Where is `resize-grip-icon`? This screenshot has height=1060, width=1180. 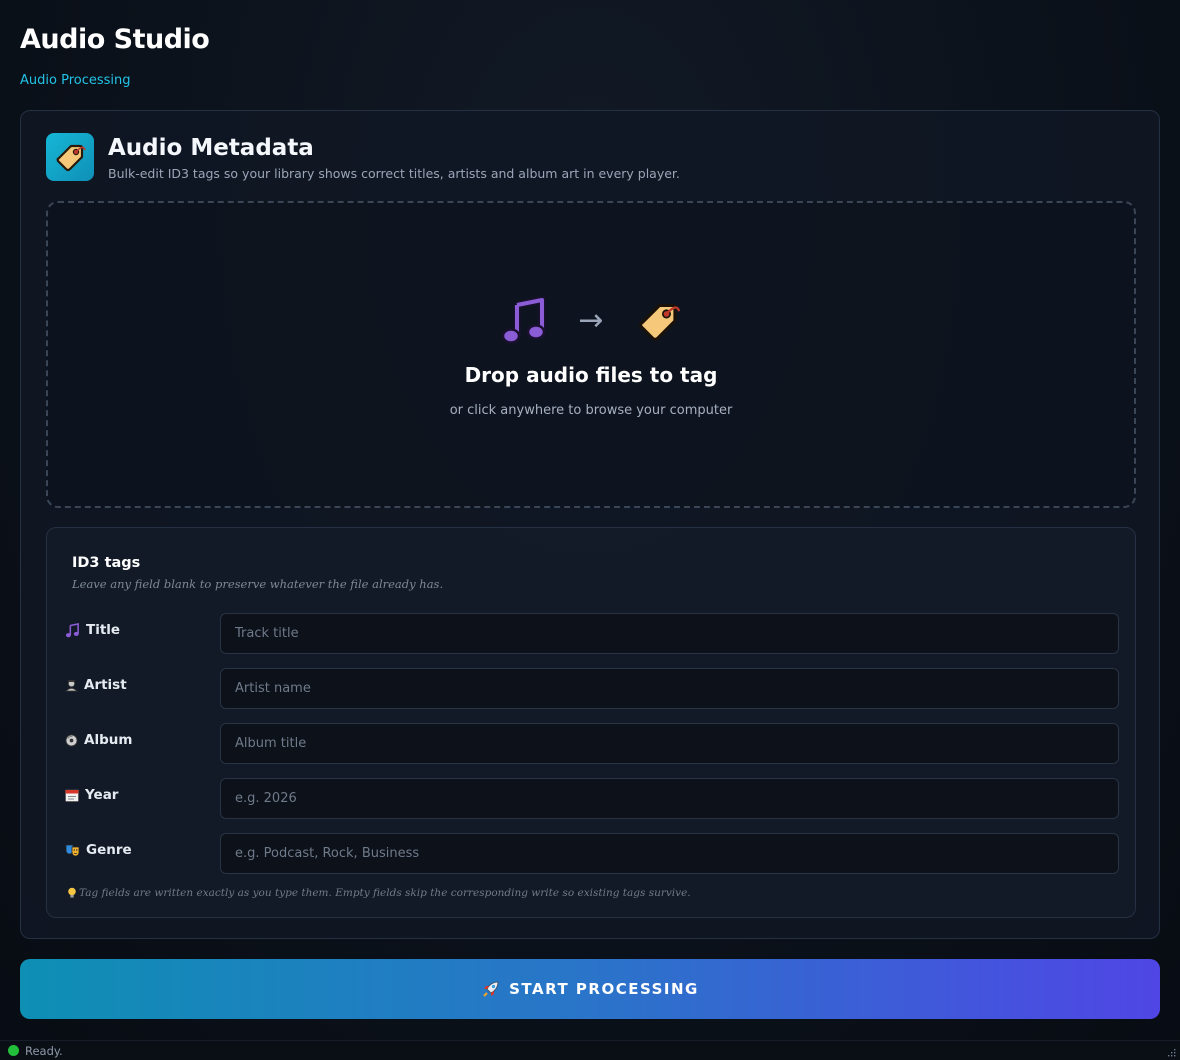
resize-grip-icon is located at coordinates (1171, 1052).